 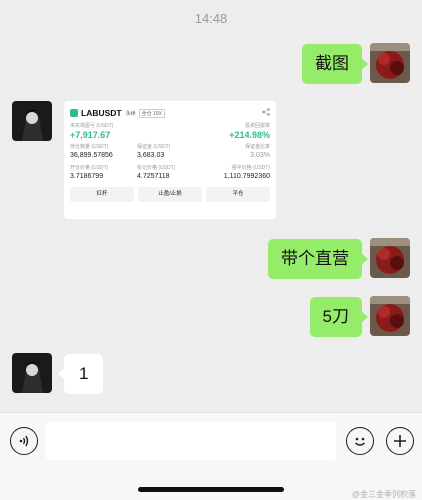 I want to click on message-bubble-screenshot: 截图, so click(x=335, y=64).